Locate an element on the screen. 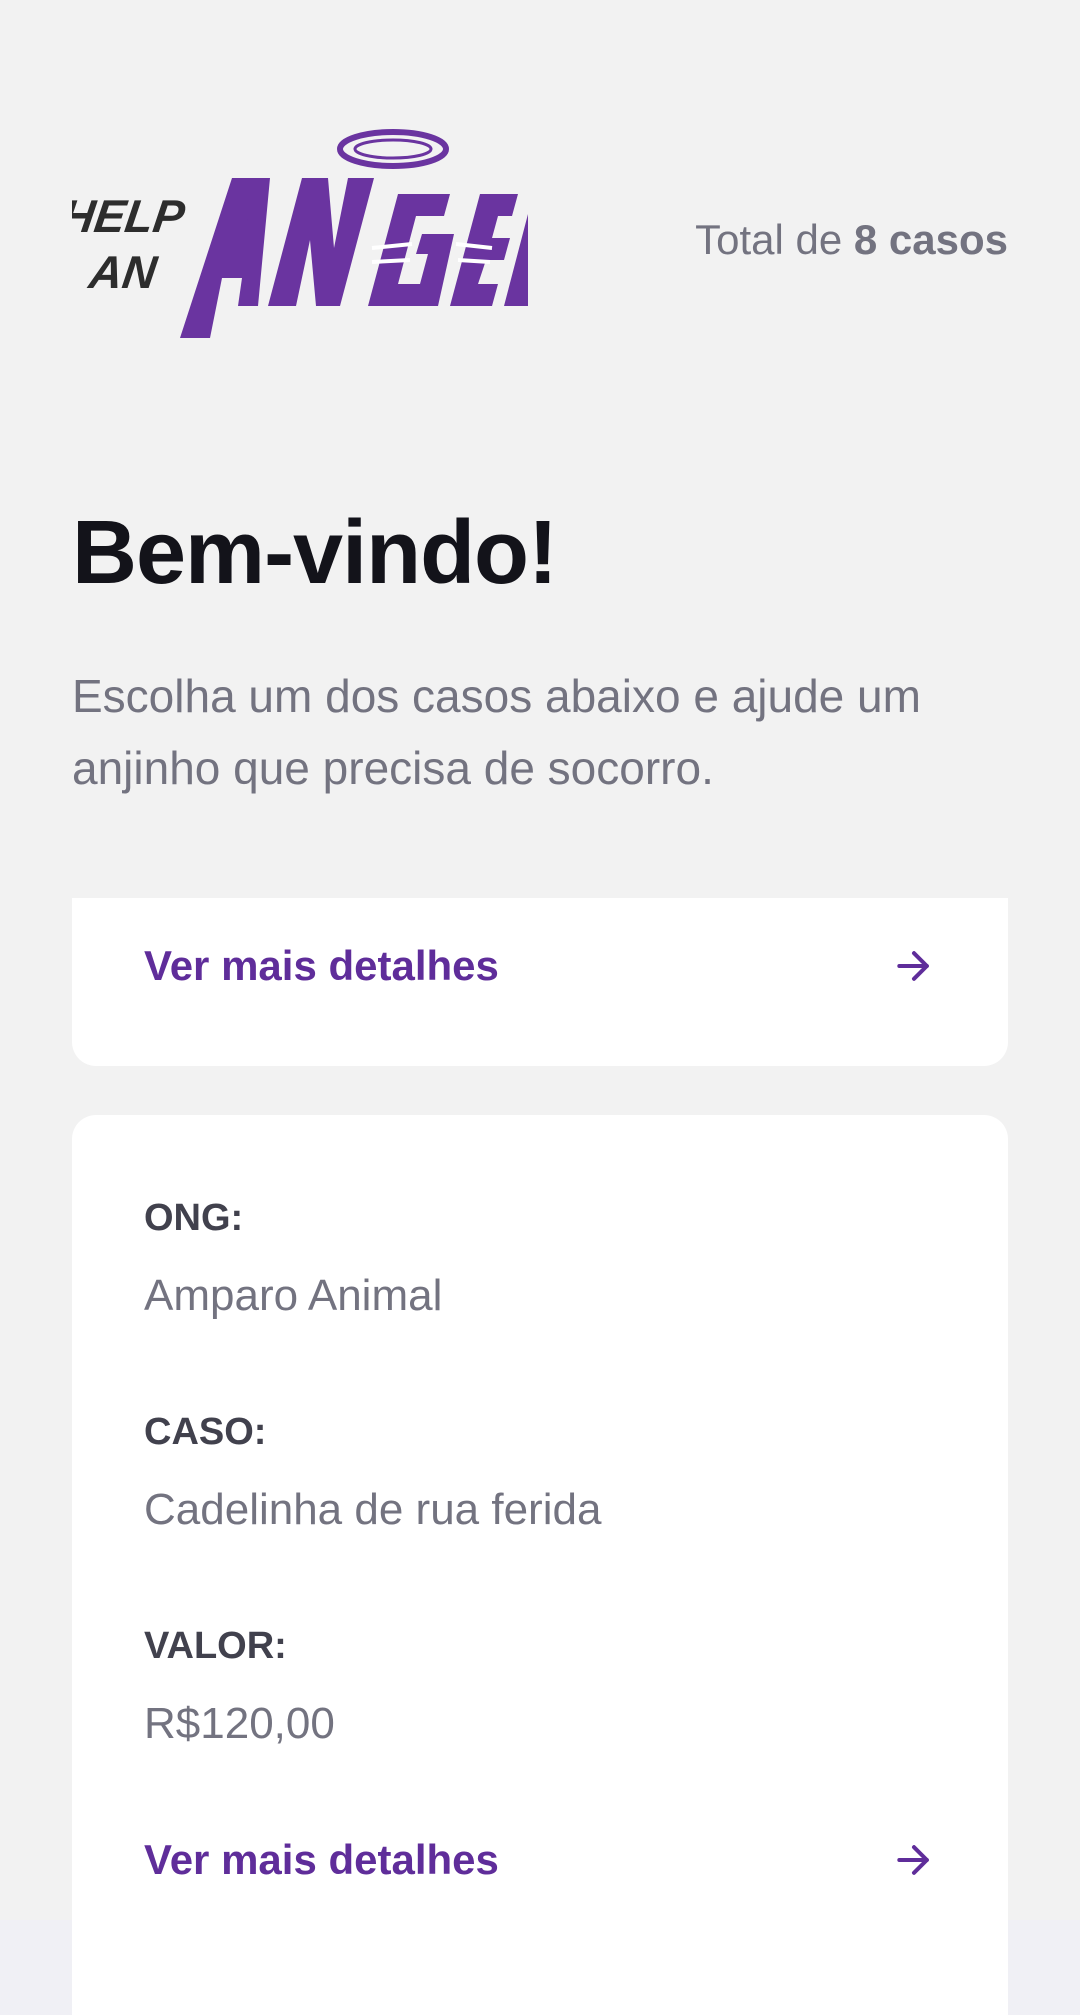  case-card: Ver mais detalhes is located at coordinates (540, 982).